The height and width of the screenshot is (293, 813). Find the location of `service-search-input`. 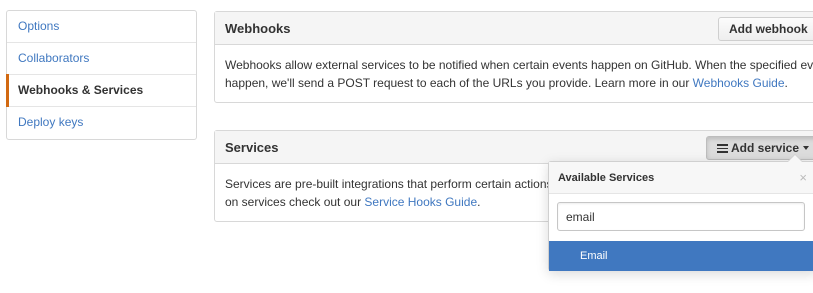

service-search-input is located at coordinates (681, 216).